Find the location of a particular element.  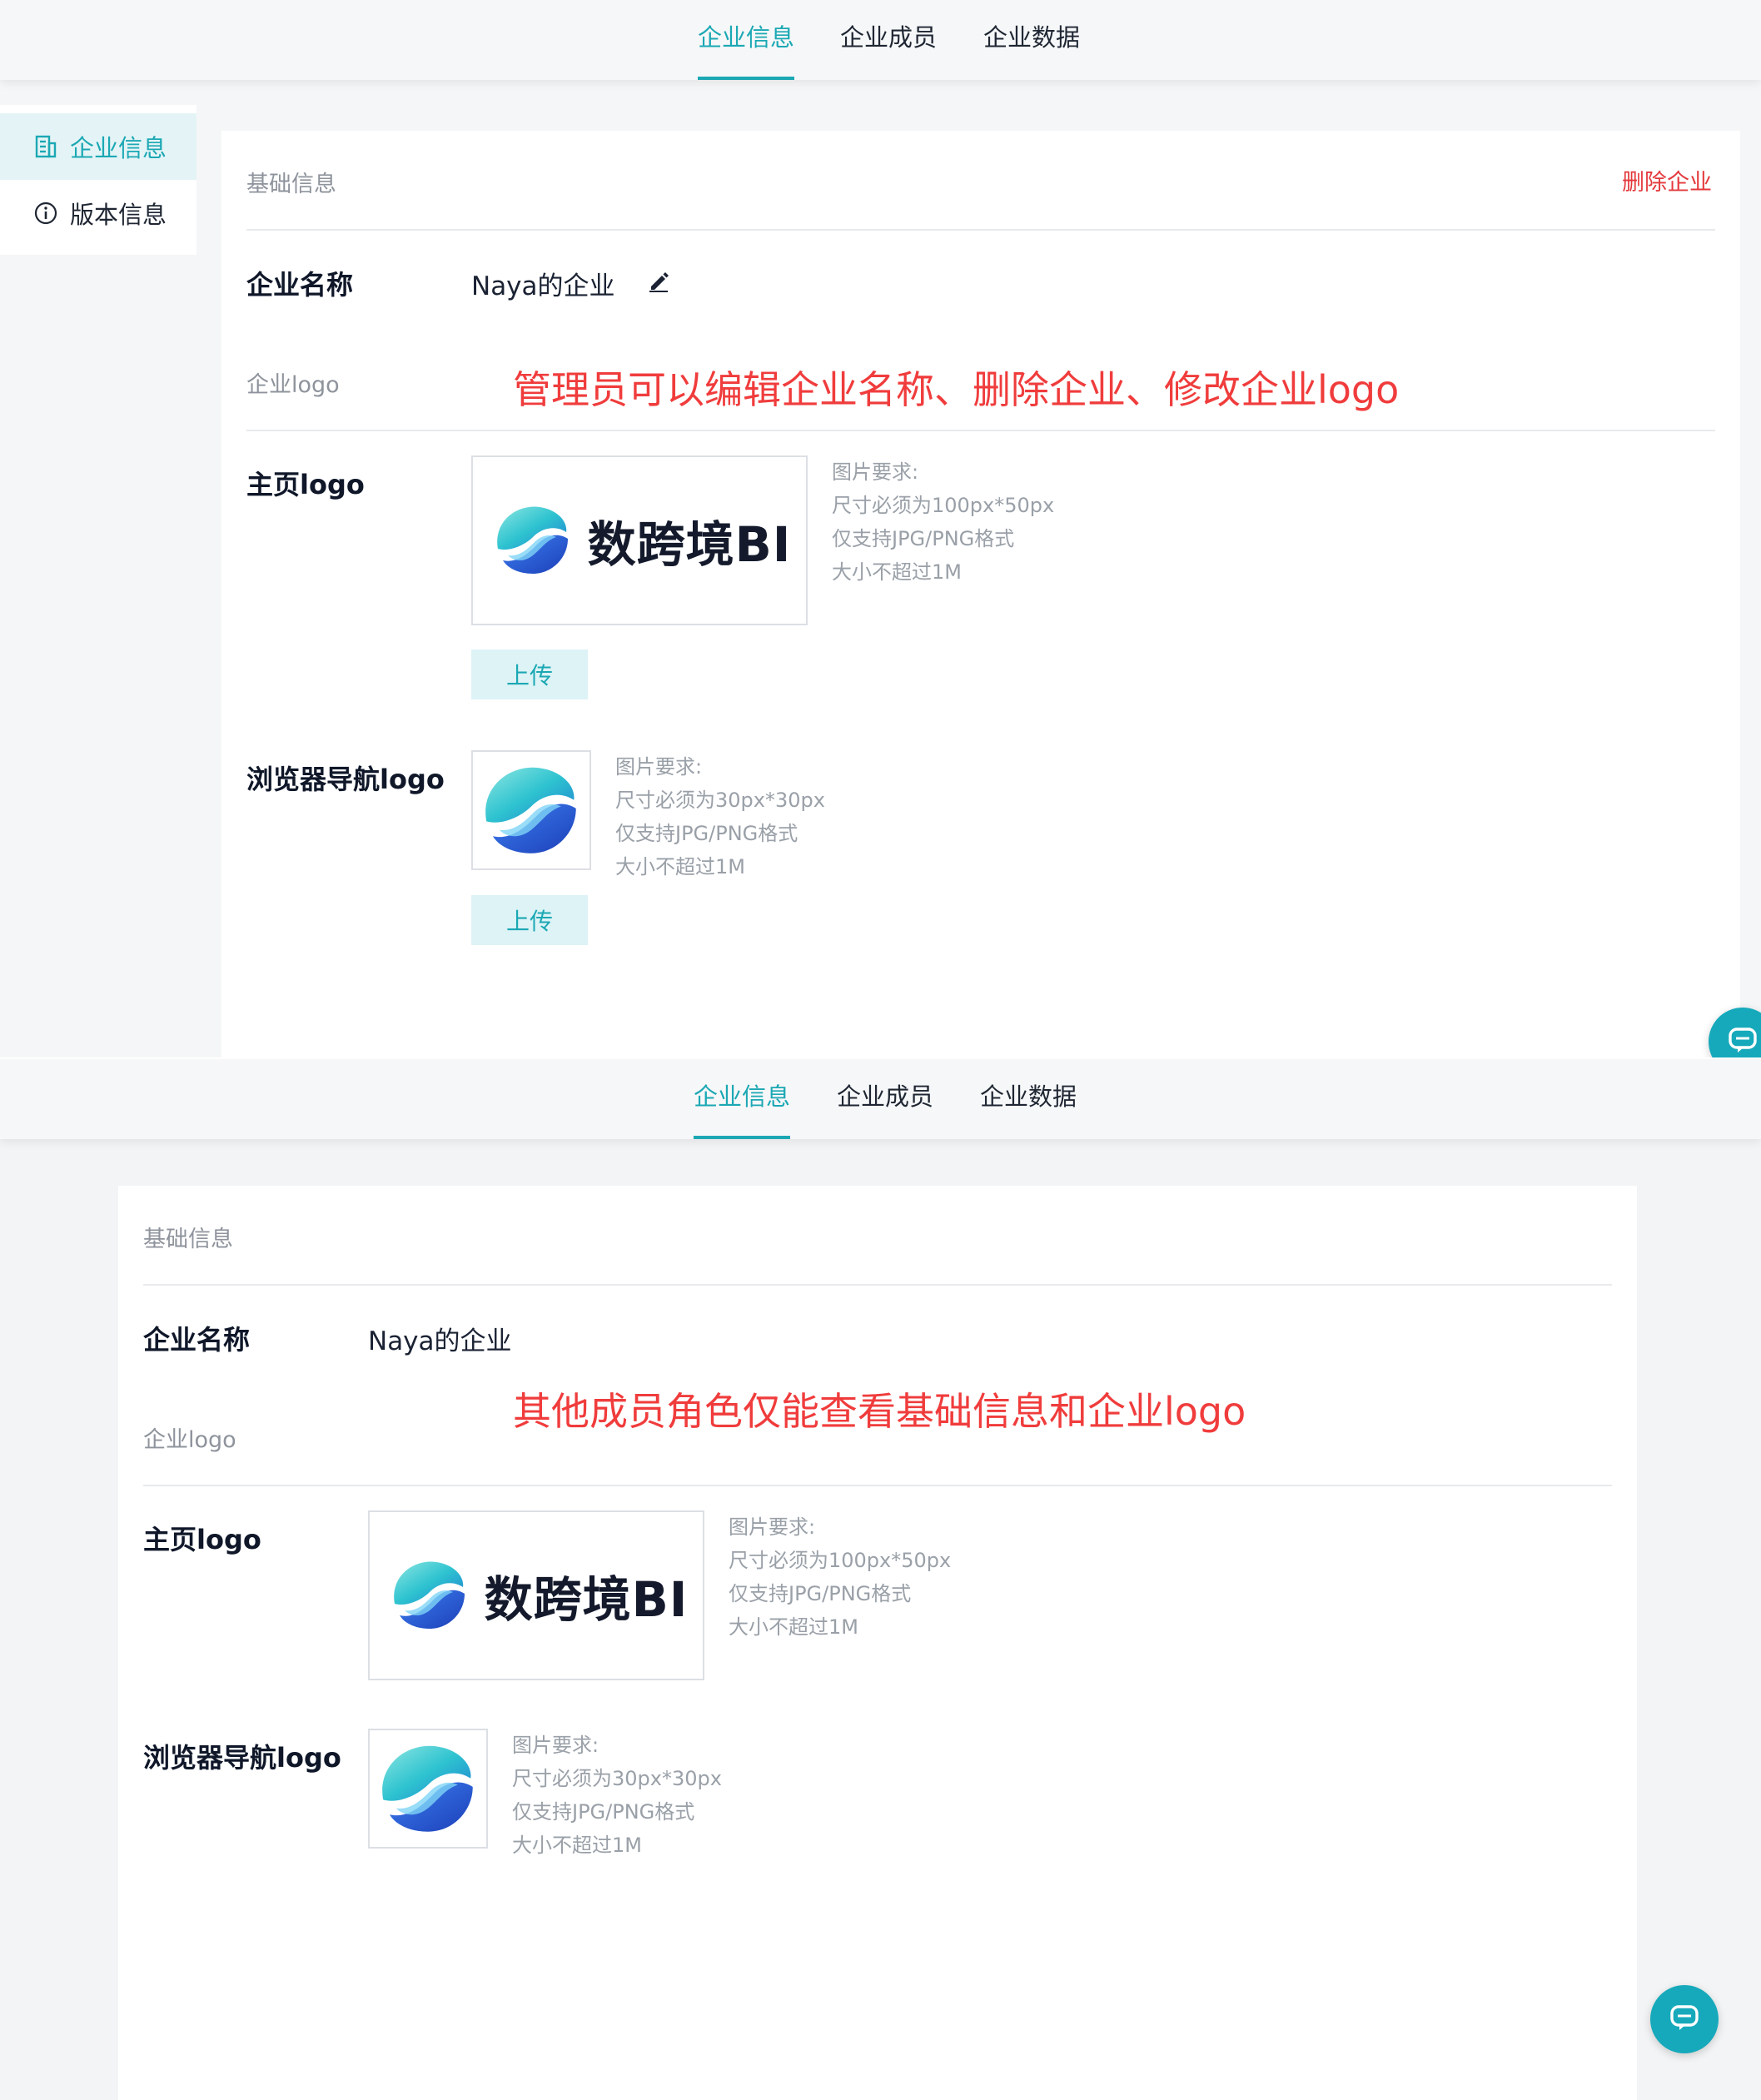

sidebar-item-label: 企业信息 is located at coordinates (118, 148).